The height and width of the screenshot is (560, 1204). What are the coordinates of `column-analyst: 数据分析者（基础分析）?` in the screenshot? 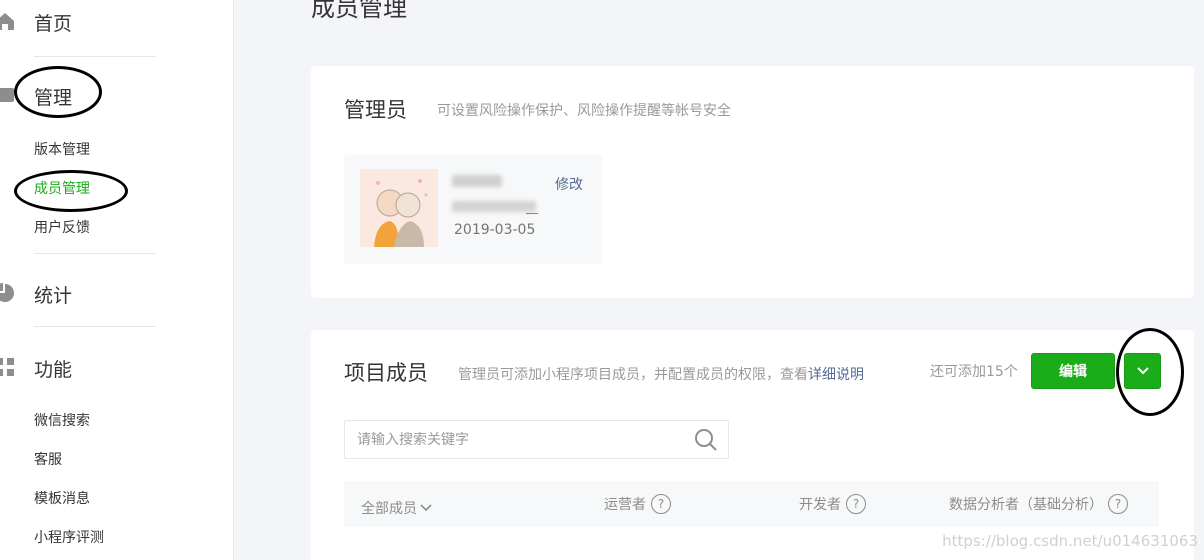 It's located at (1038, 504).